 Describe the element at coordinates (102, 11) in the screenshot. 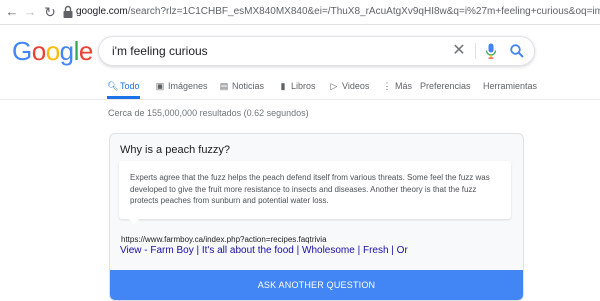

I see `url-host: google.com` at that location.